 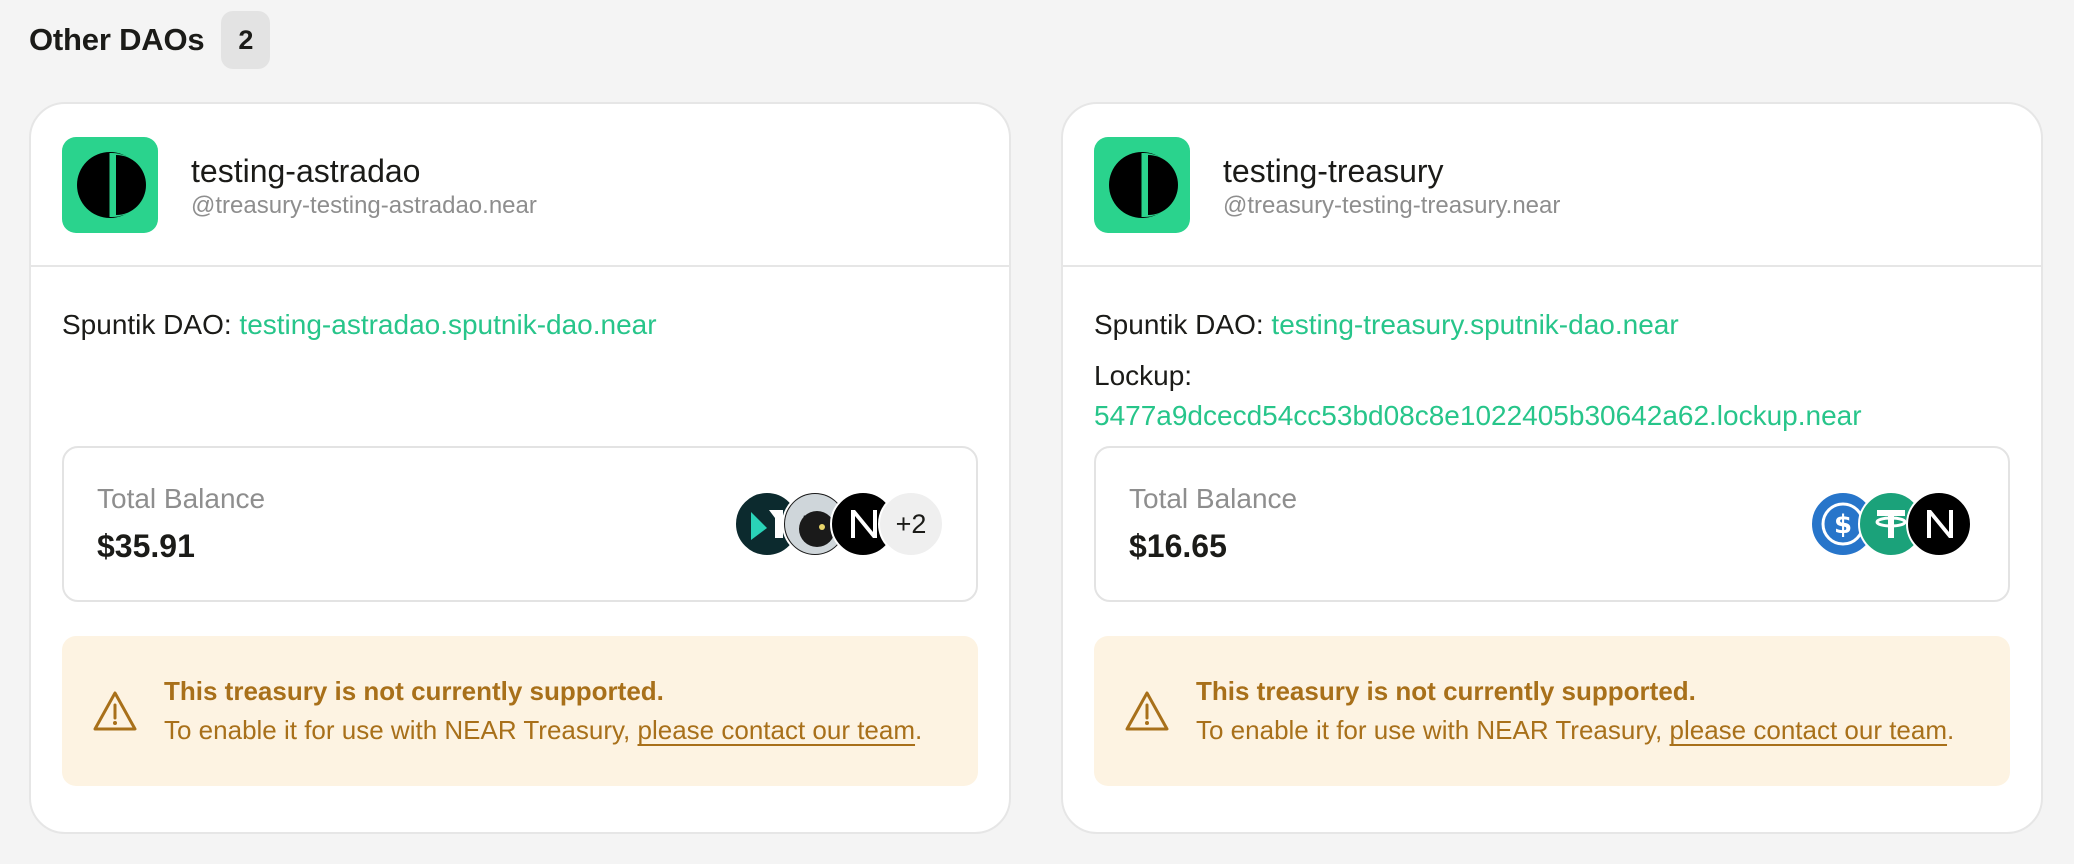 What do you see at coordinates (1552, 524) in the screenshot?
I see `balance-box: Total Balance $16.65 $` at bounding box center [1552, 524].